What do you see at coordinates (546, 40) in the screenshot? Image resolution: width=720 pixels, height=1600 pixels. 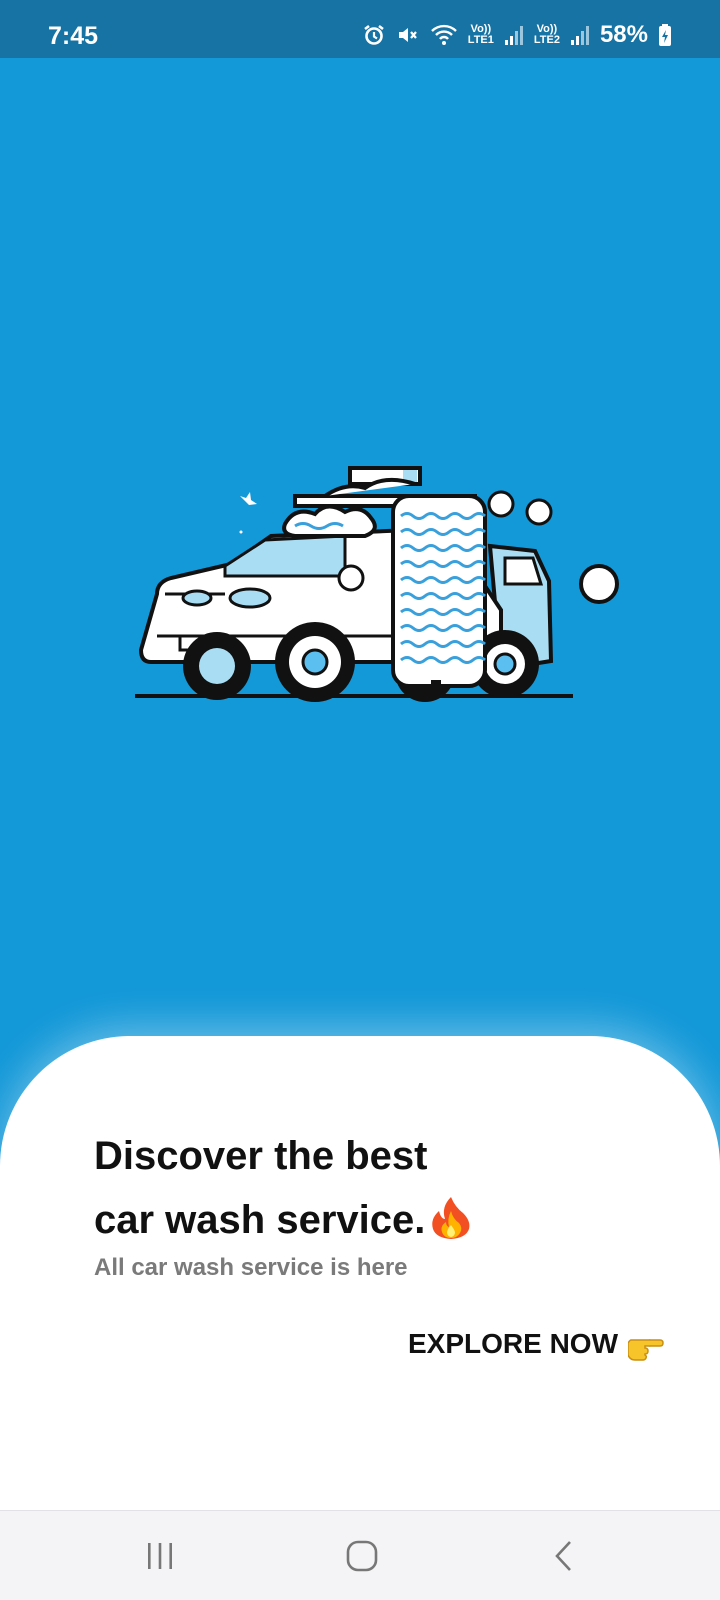 I see `lte-2-label: LTE2` at bounding box center [546, 40].